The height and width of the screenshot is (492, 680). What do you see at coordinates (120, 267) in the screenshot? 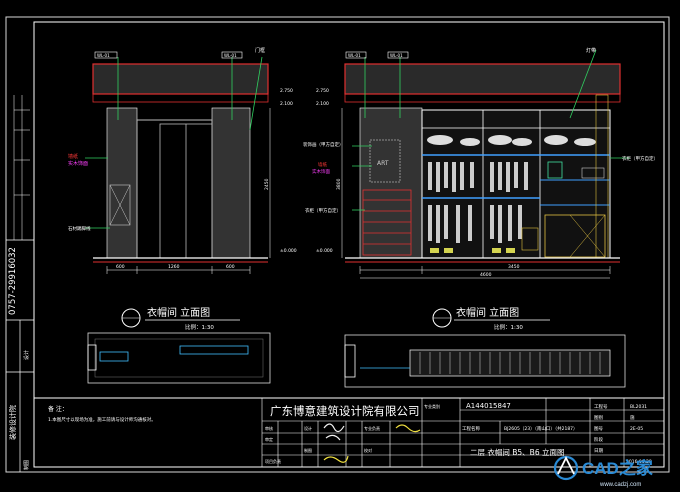
I see `left-dim-1: 600` at bounding box center [120, 267].